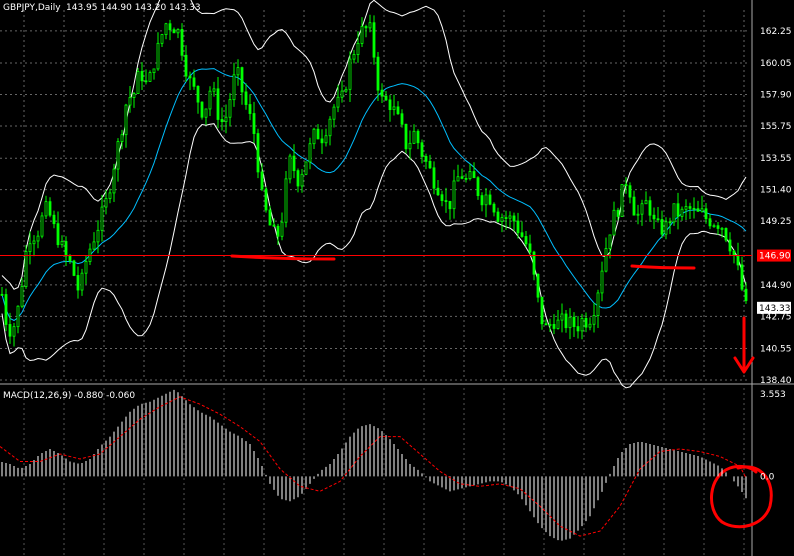  Describe the element at coordinates (69, 396) in the screenshot. I see `macd-header: MACD(12,26,9) -0.880 -0.060` at that location.